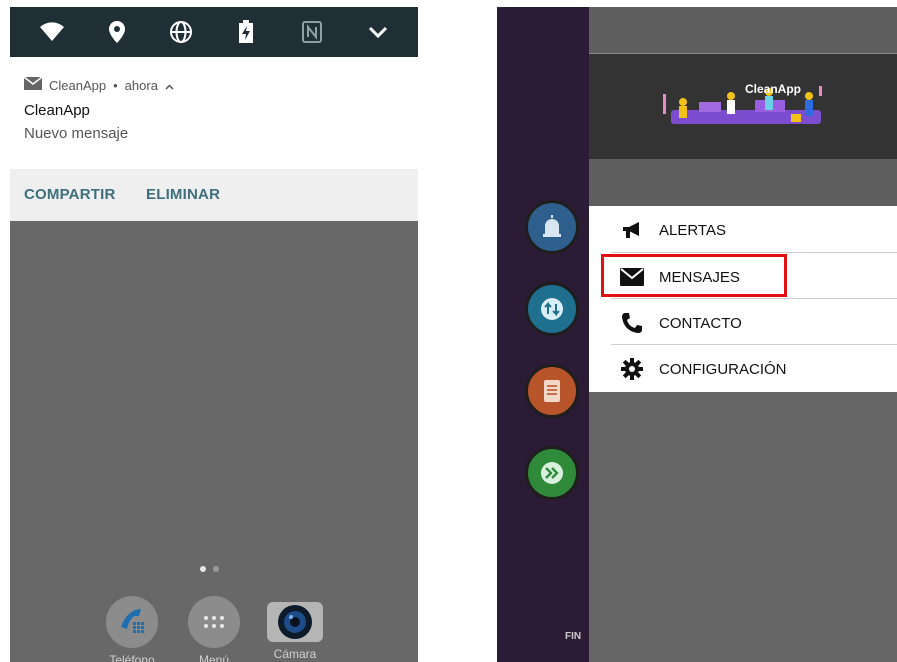 This screenshot has height=662, width=897. I want to click on dock-label: Teléfono, so click(132, 657).